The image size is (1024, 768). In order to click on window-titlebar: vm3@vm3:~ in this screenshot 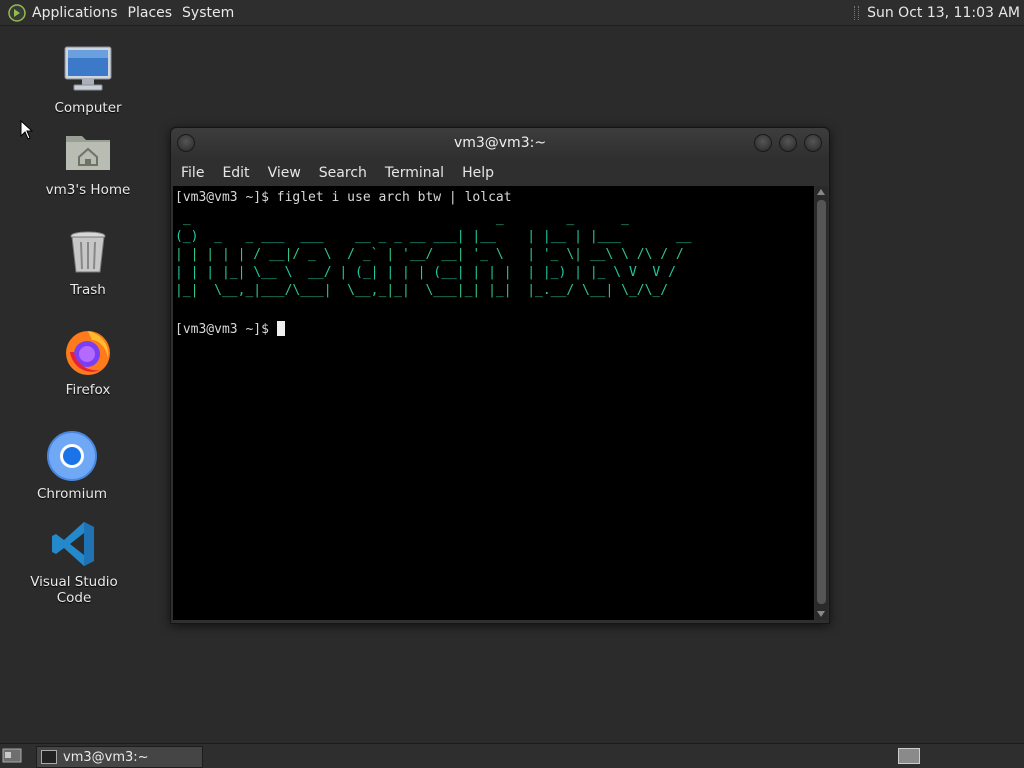, I will do `click(500, 143)`.